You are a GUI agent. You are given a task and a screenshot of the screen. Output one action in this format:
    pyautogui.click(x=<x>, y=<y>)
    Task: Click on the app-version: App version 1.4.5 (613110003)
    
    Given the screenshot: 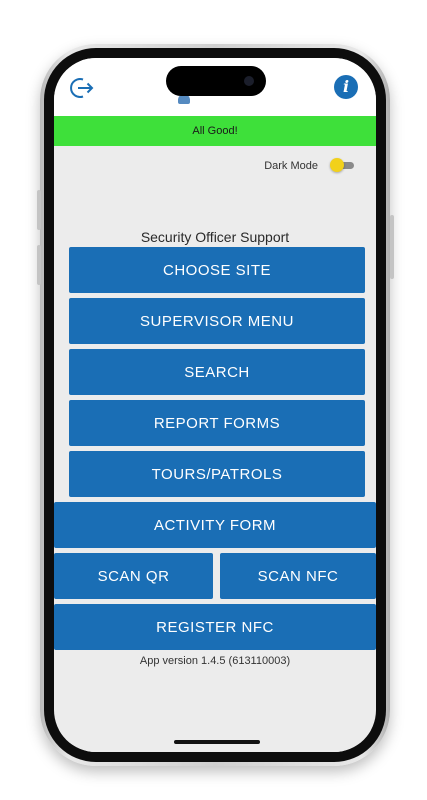 What is the action you would take?
    pyautogui.click(x=215, y=661)
    